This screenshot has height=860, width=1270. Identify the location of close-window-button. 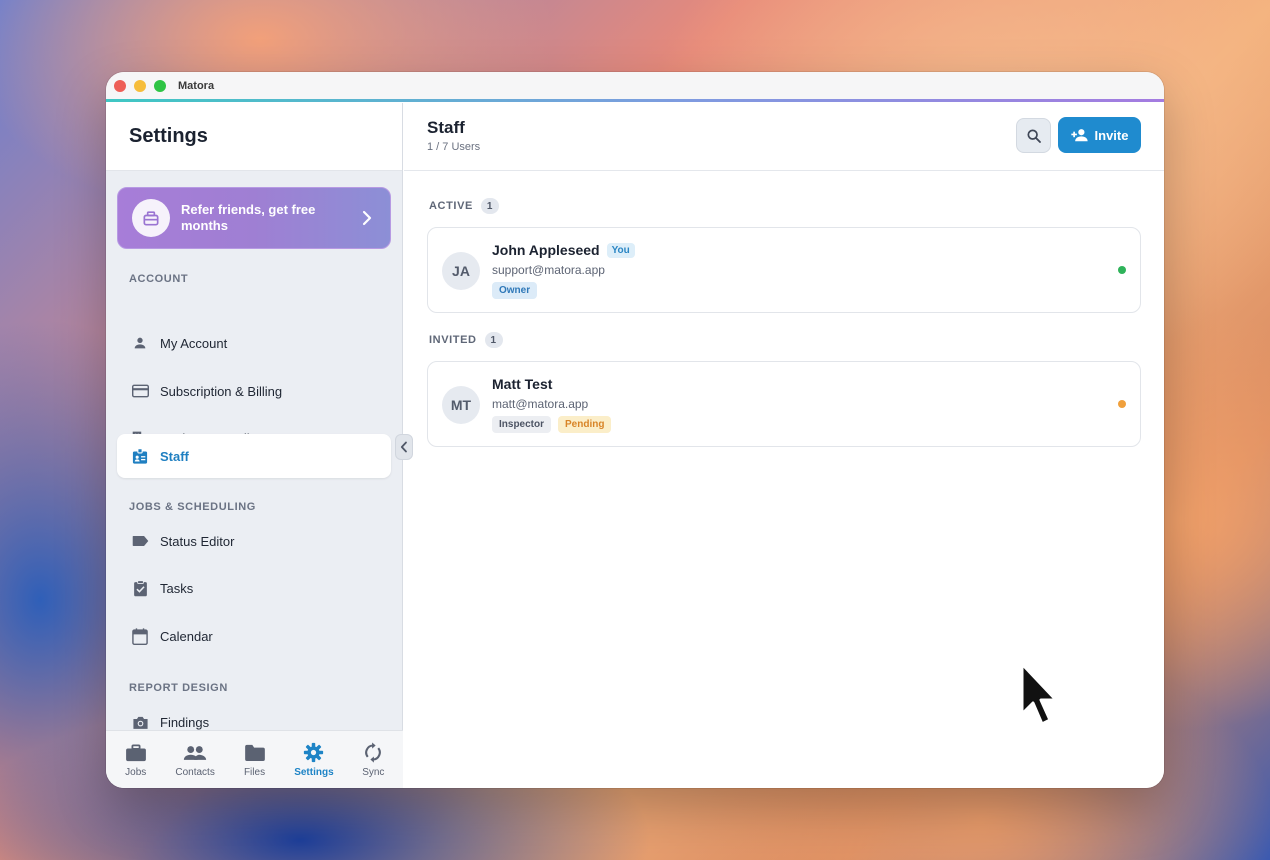
(120, 86).